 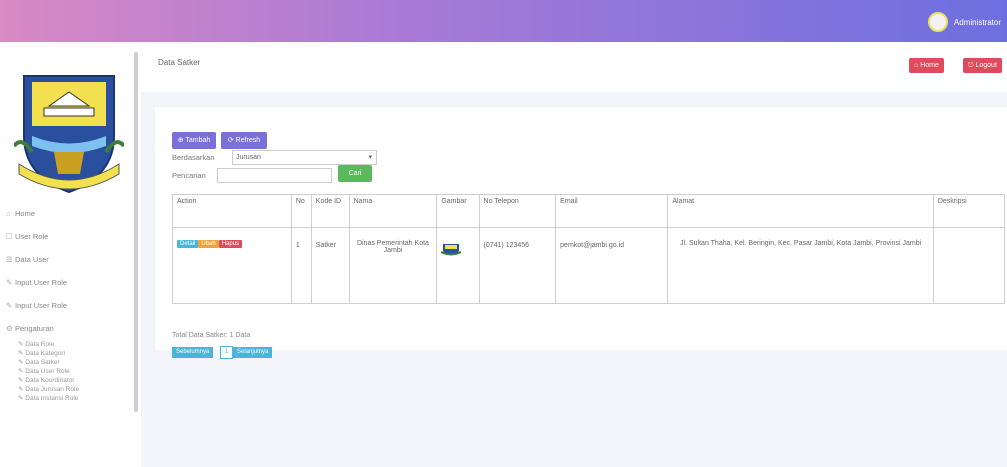 What do you see at coordinates (969, 211) in the screenshot?
I see `th-deskripsi: Deskripsi` at bounding box center [969, 211].